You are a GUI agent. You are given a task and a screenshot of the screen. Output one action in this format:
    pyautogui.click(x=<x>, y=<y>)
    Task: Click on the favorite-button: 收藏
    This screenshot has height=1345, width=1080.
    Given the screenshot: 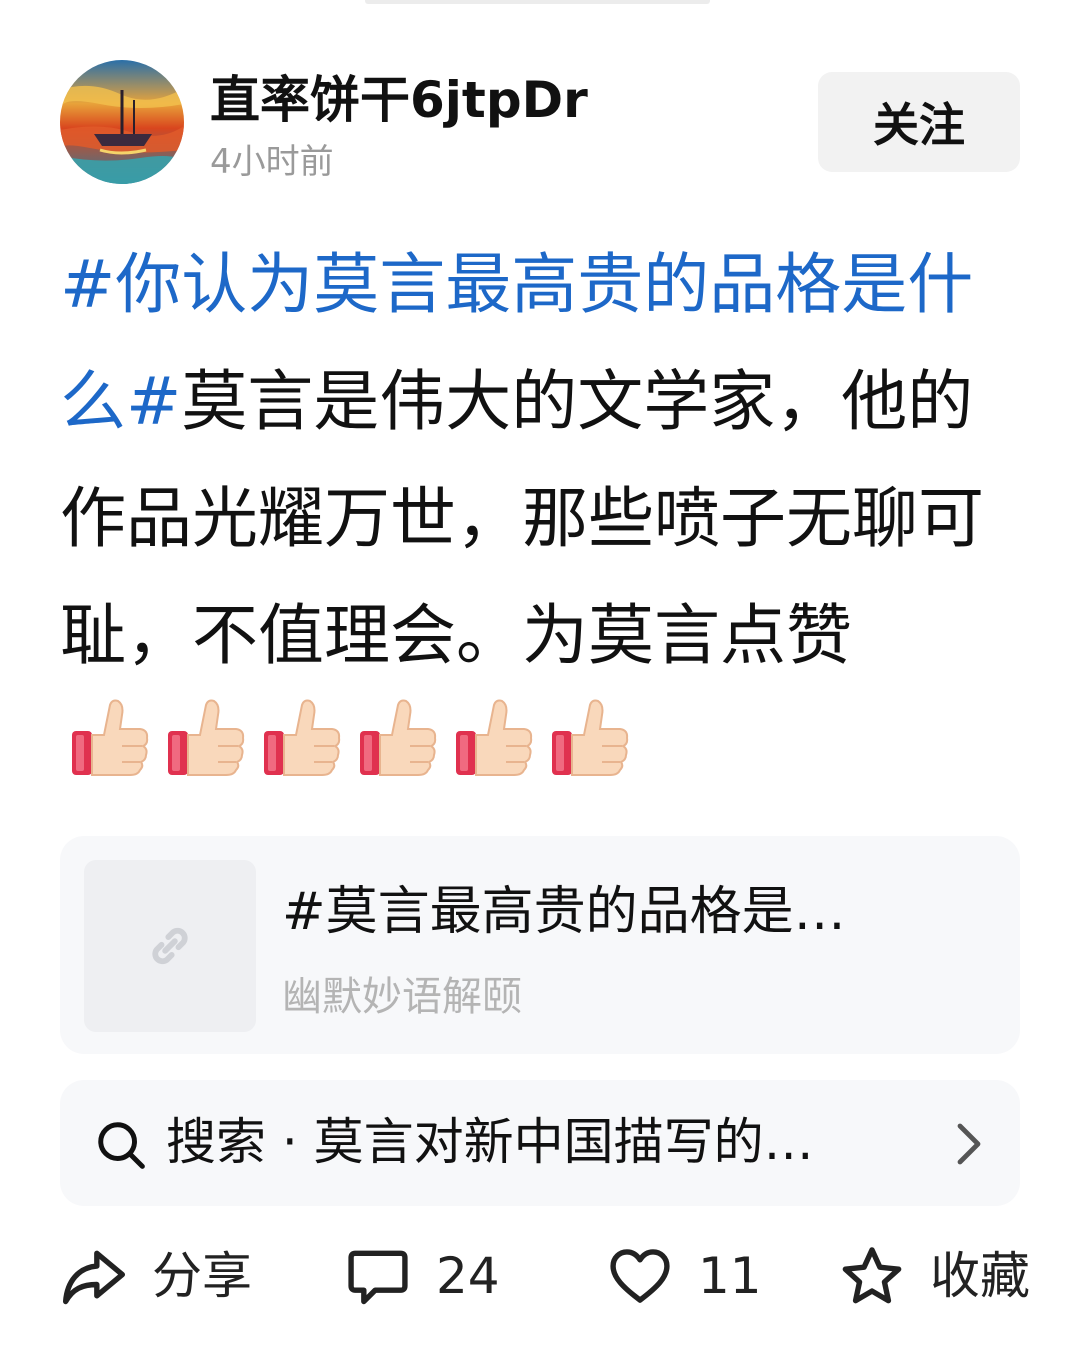 What is the action you would take?
    pyautogui.click(x=934, y=1276)
    